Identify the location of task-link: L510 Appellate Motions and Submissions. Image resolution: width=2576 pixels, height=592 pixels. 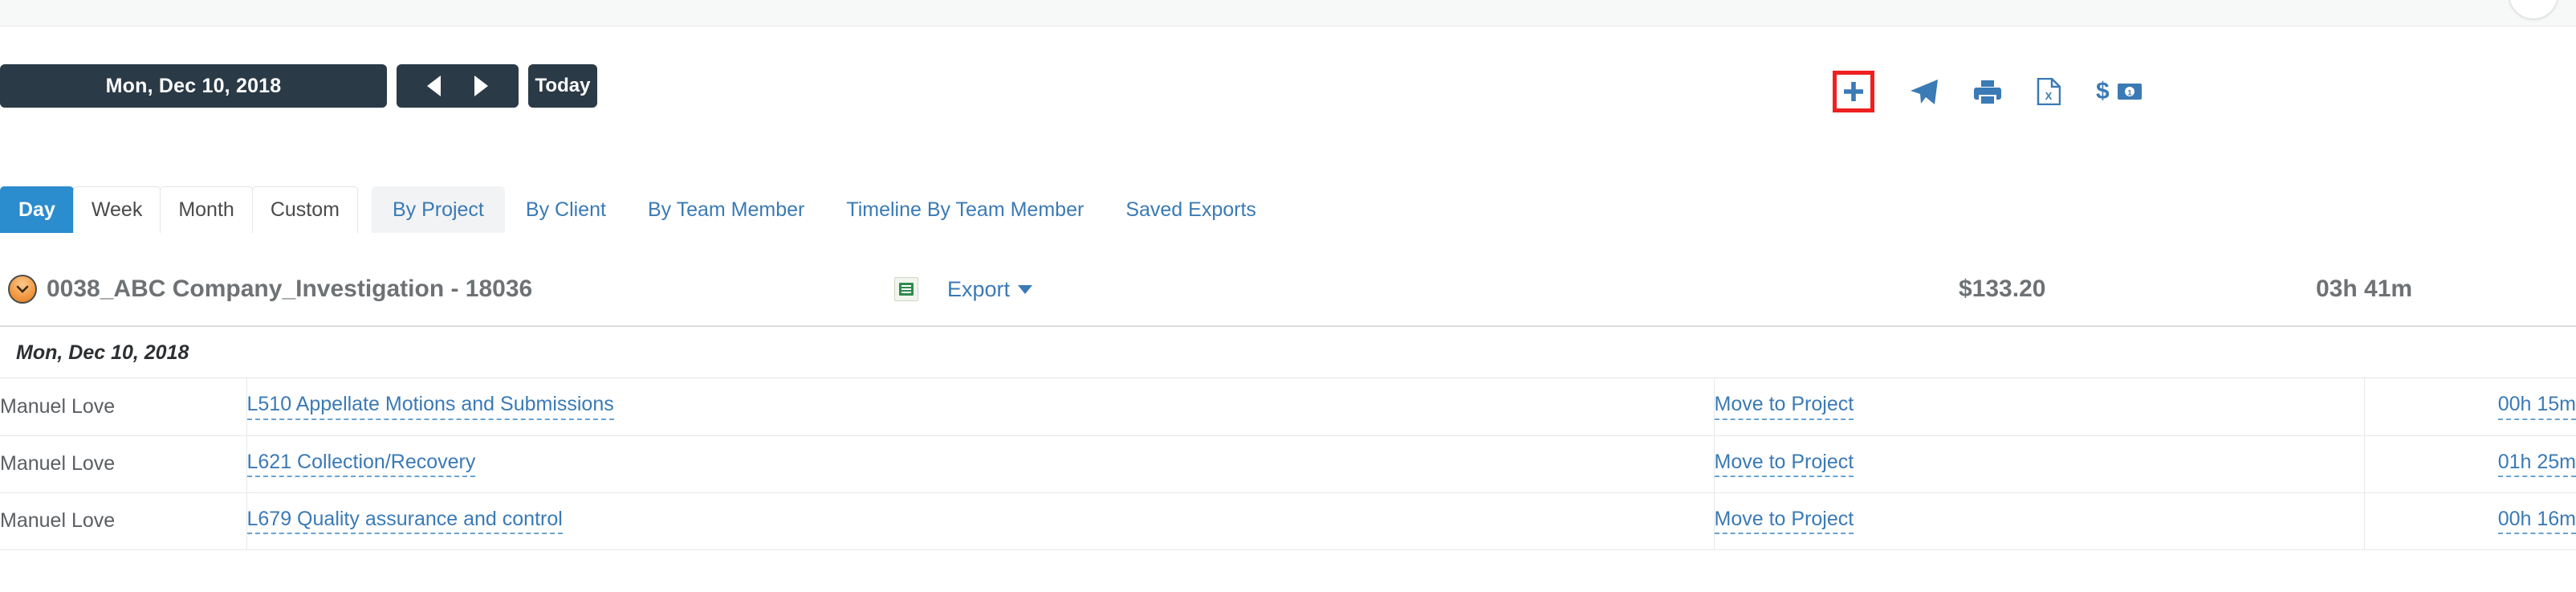
(430, 407).